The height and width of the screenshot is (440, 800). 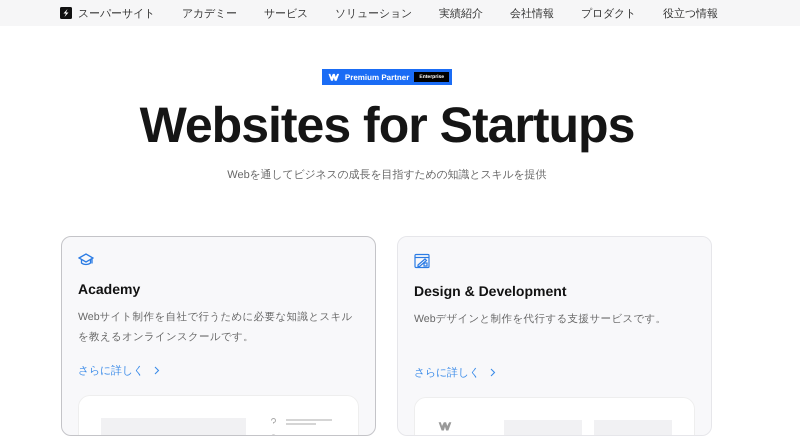 I want to click on nav-link: アカデミー, so click(x=209, y=13).